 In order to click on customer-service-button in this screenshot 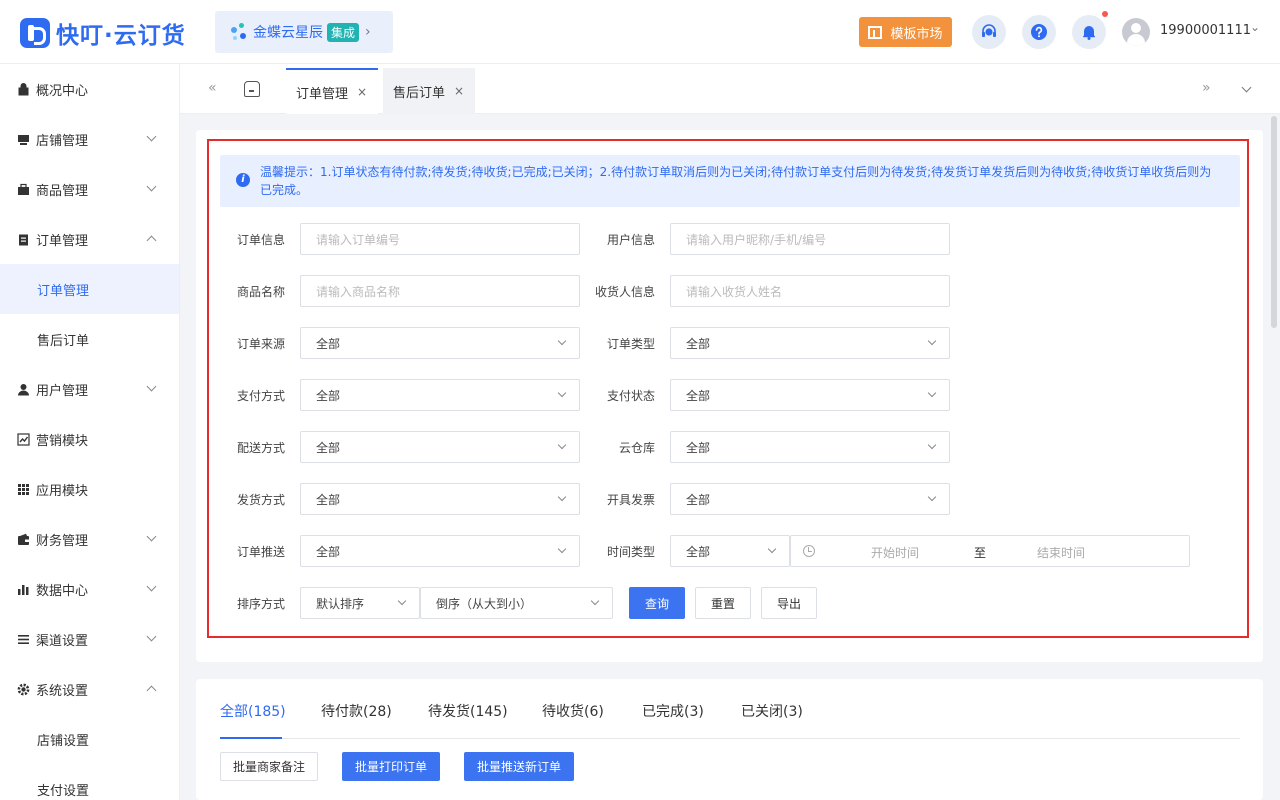, I will do `click(989, 32)`.